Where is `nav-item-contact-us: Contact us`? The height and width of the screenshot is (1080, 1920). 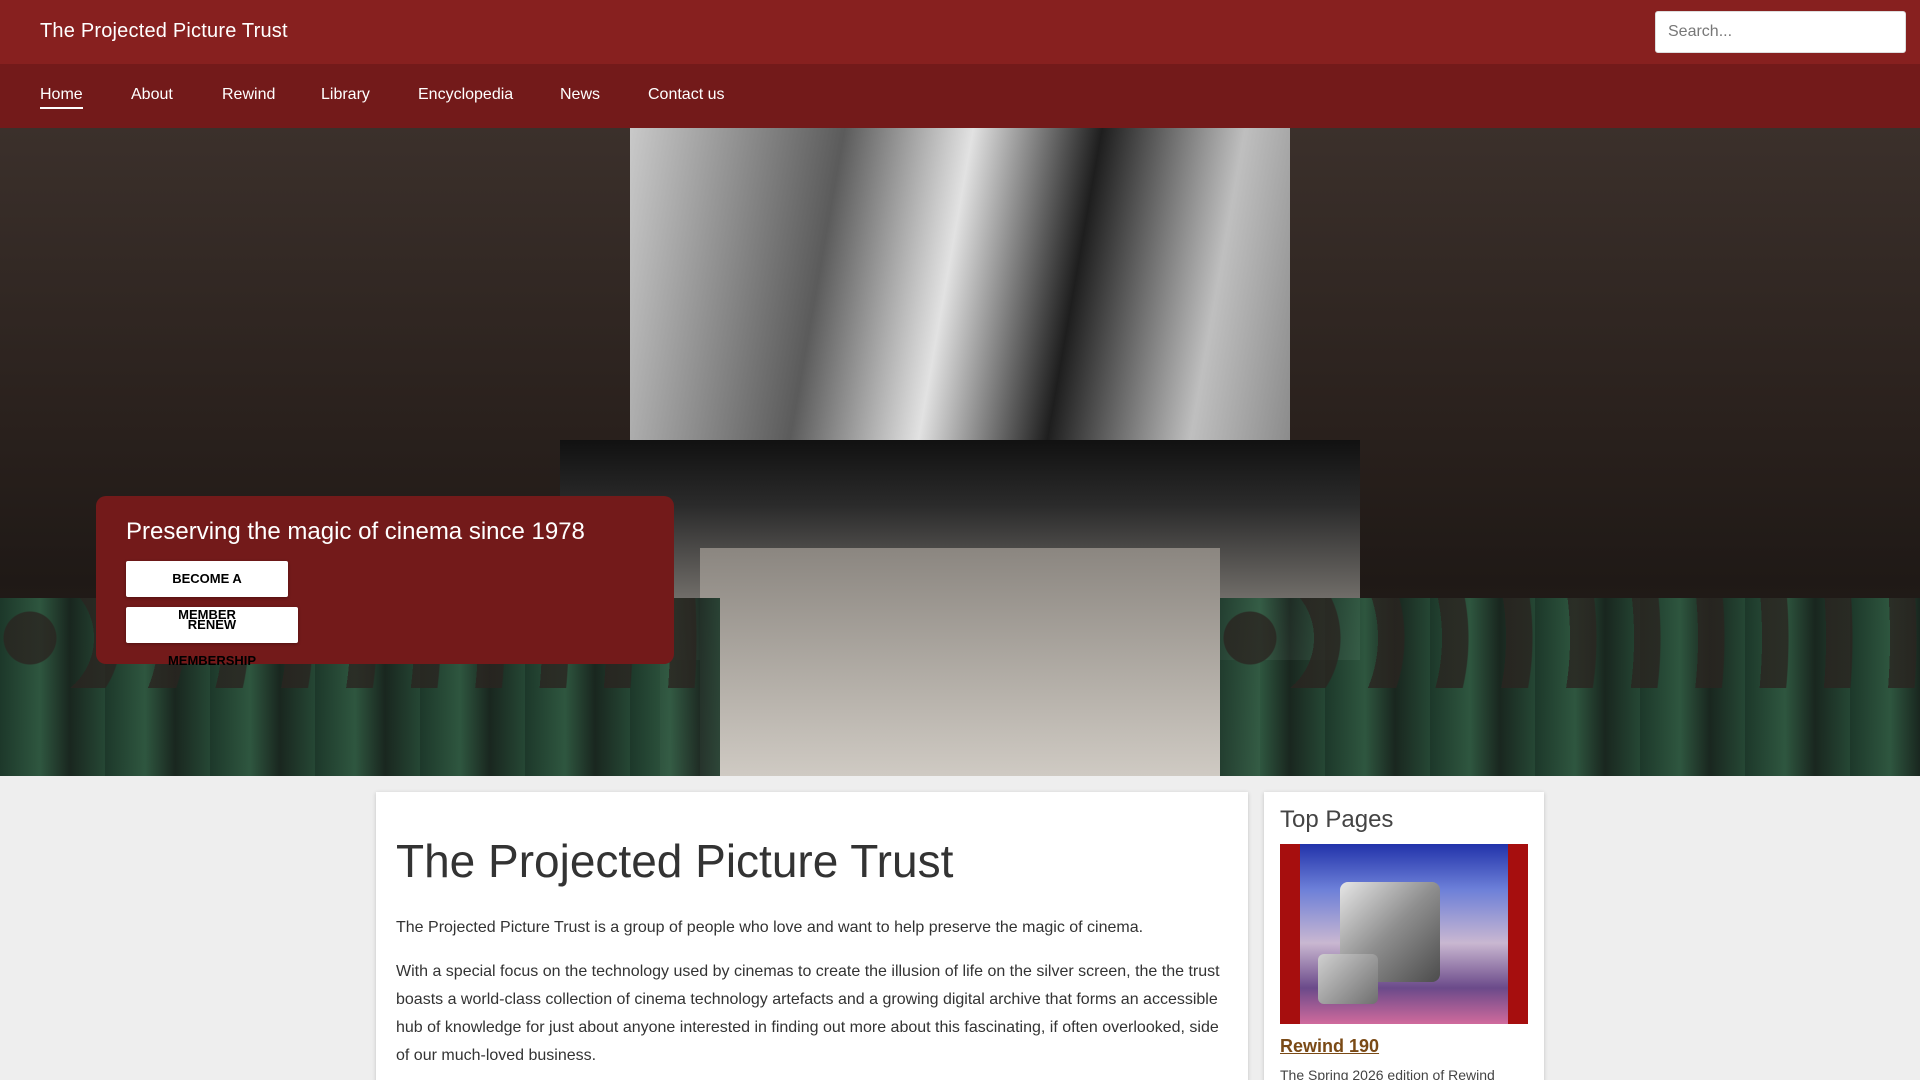 nav-item-contact-us: Contact us is located at coordinates (686, 95).